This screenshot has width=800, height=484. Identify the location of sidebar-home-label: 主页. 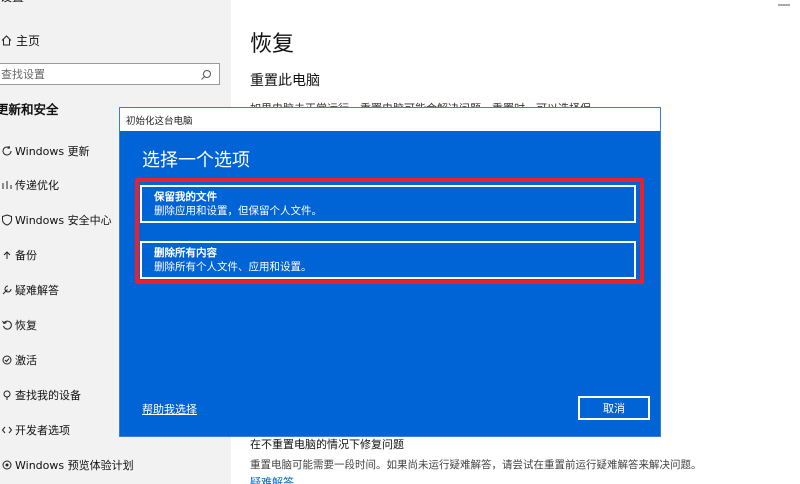
(28, 40).